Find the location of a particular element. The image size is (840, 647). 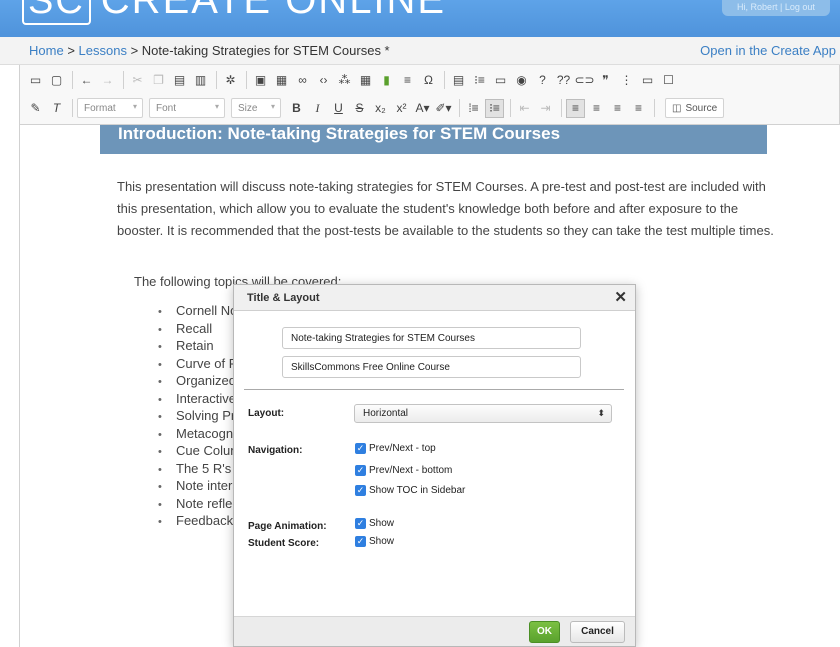

media-icon: ▦ is located at coordinates (281, 80).